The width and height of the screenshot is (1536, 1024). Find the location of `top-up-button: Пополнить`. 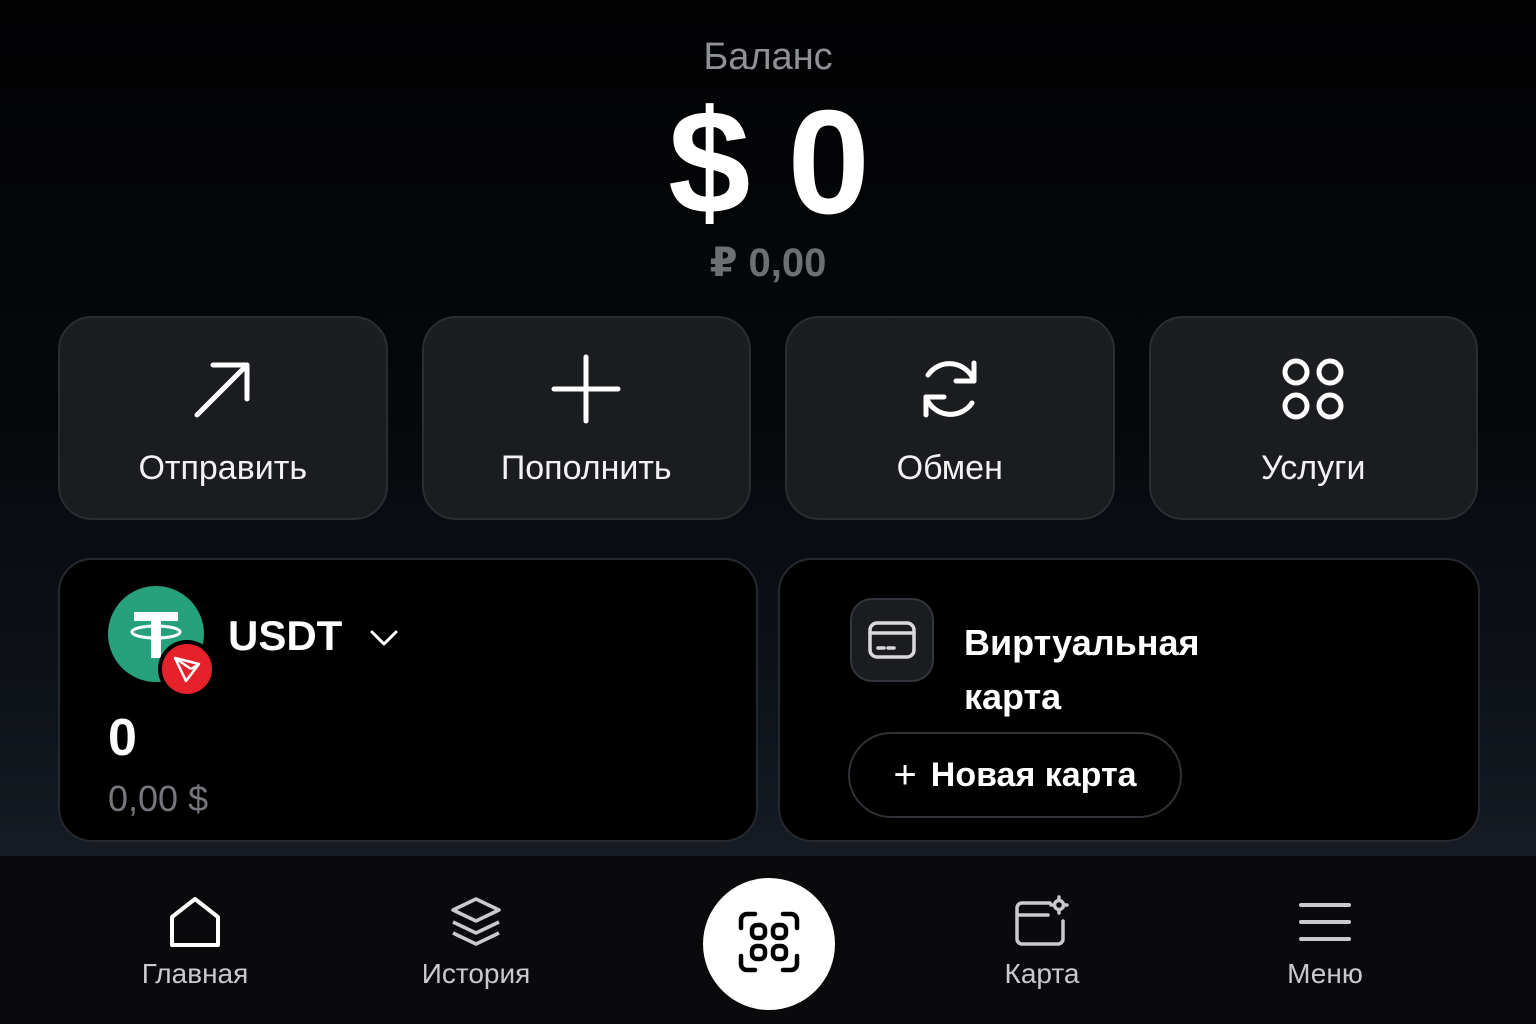

top-up-button: Пополнить is located at coordinates (586, 418).